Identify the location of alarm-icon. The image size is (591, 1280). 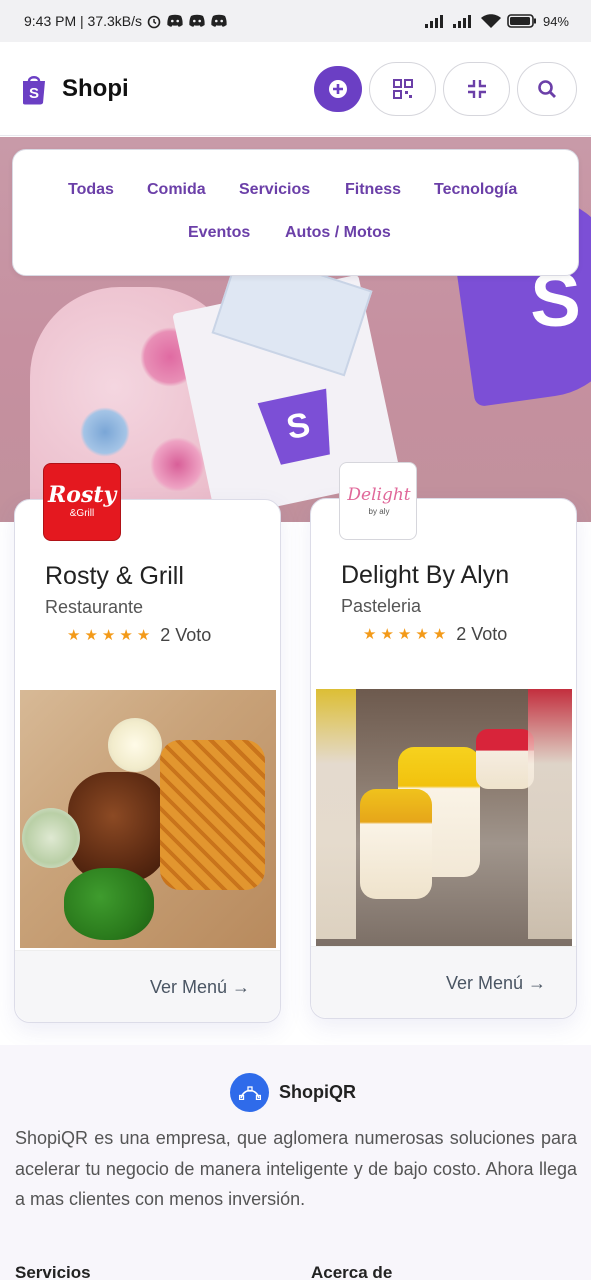
(154, 22).